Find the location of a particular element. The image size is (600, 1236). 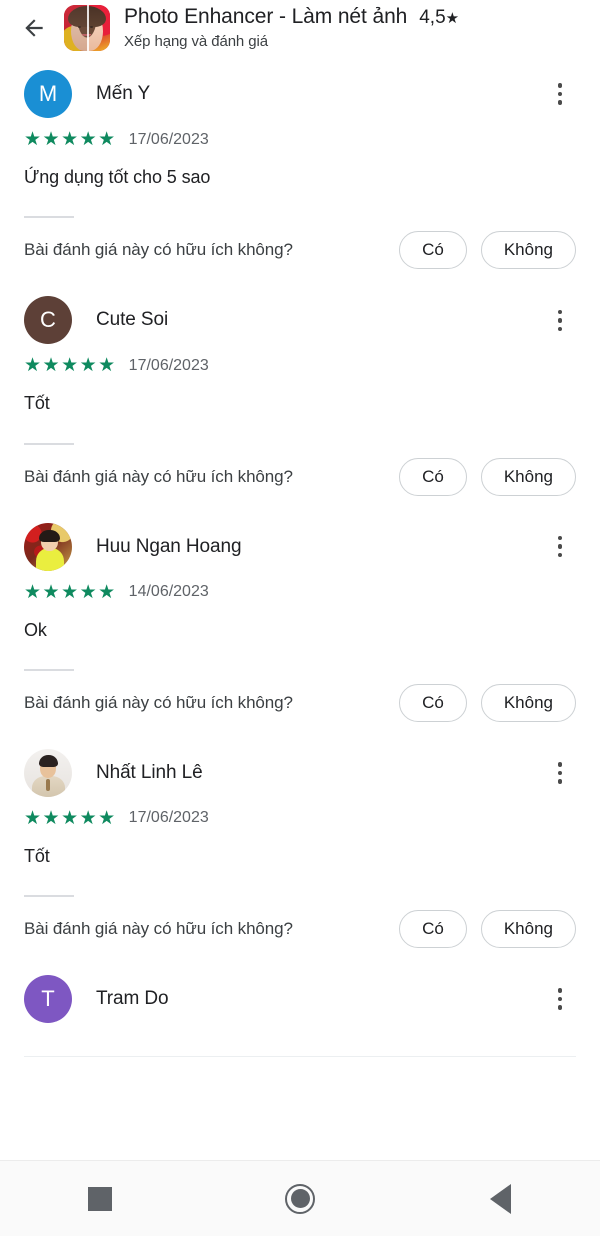

triangle-back-glyph is located at coordinates (500, 1198).